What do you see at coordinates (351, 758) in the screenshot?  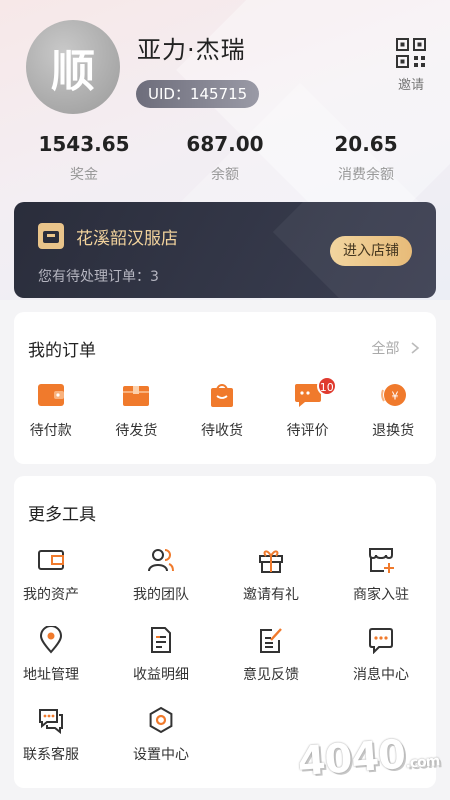 I see `watermark-text: 4040` at bounding box center [351, 758].